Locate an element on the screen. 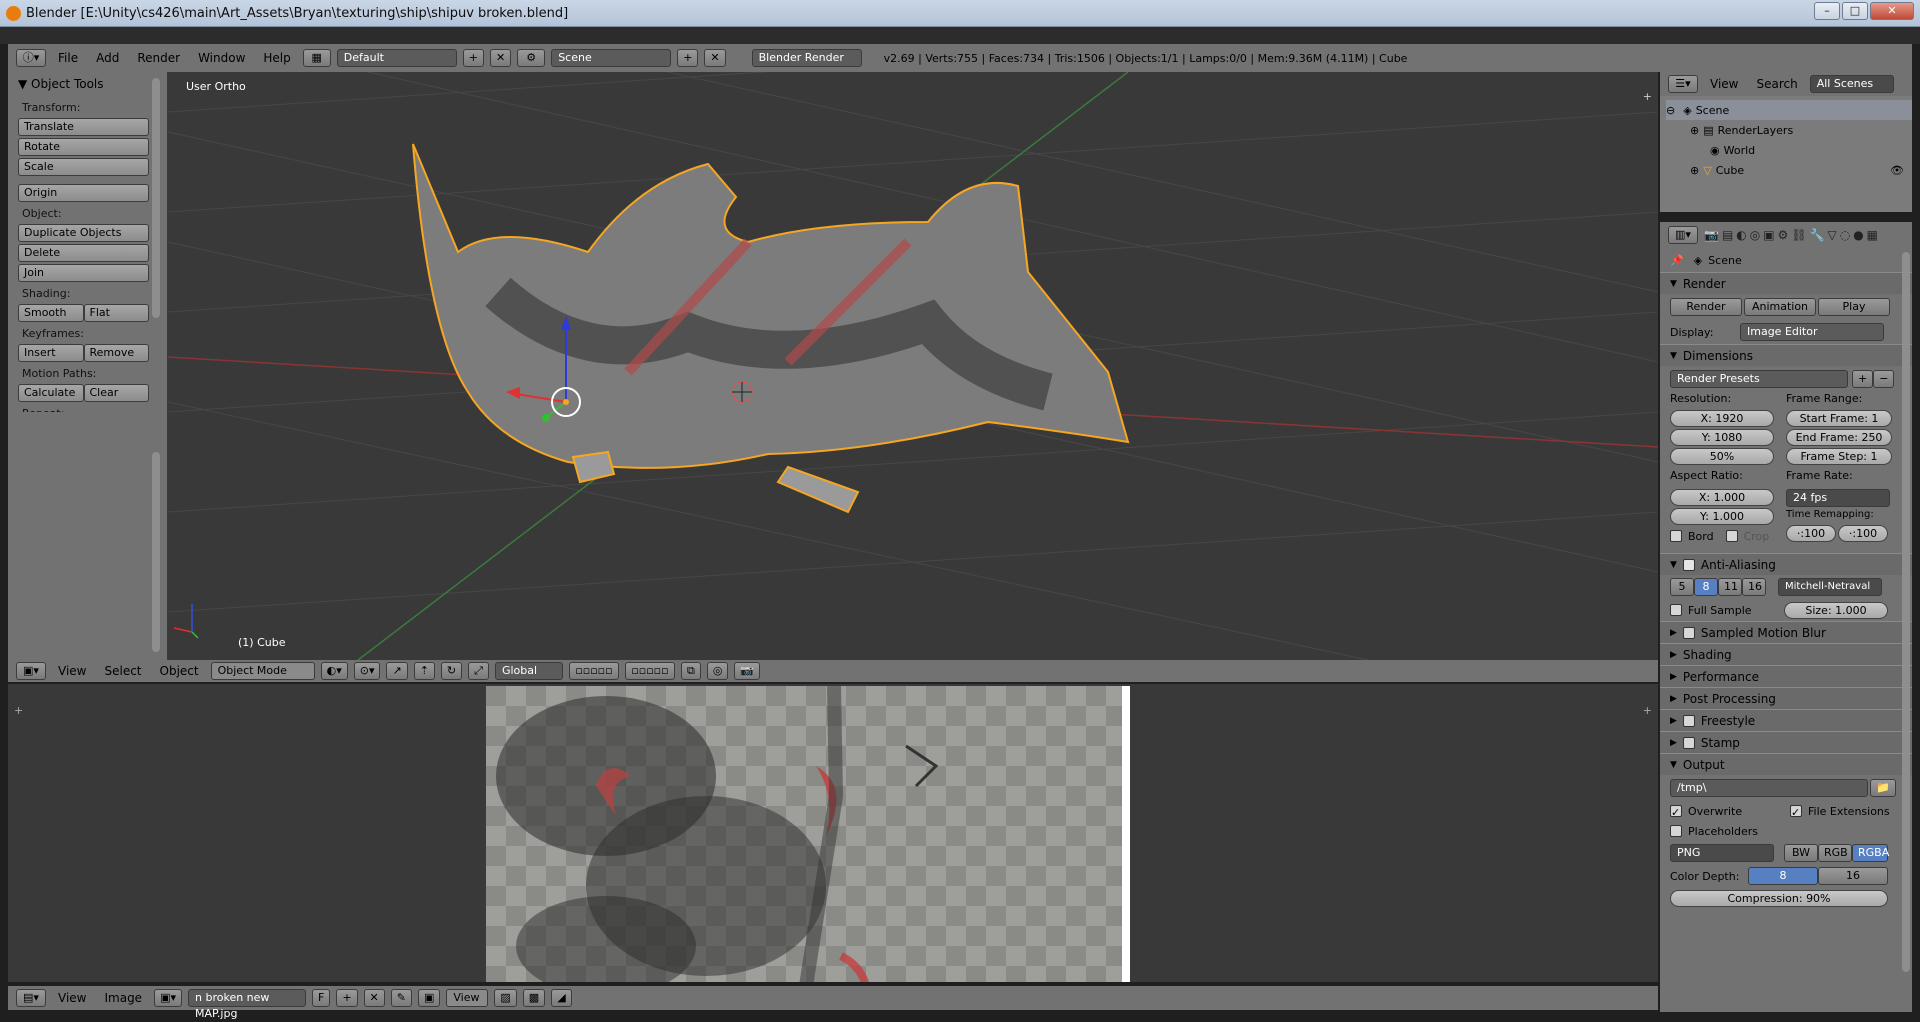 The width and height of the screenshot is (1920, 1022). transform-orientation-select: Global is located at coordinates (528, 671).